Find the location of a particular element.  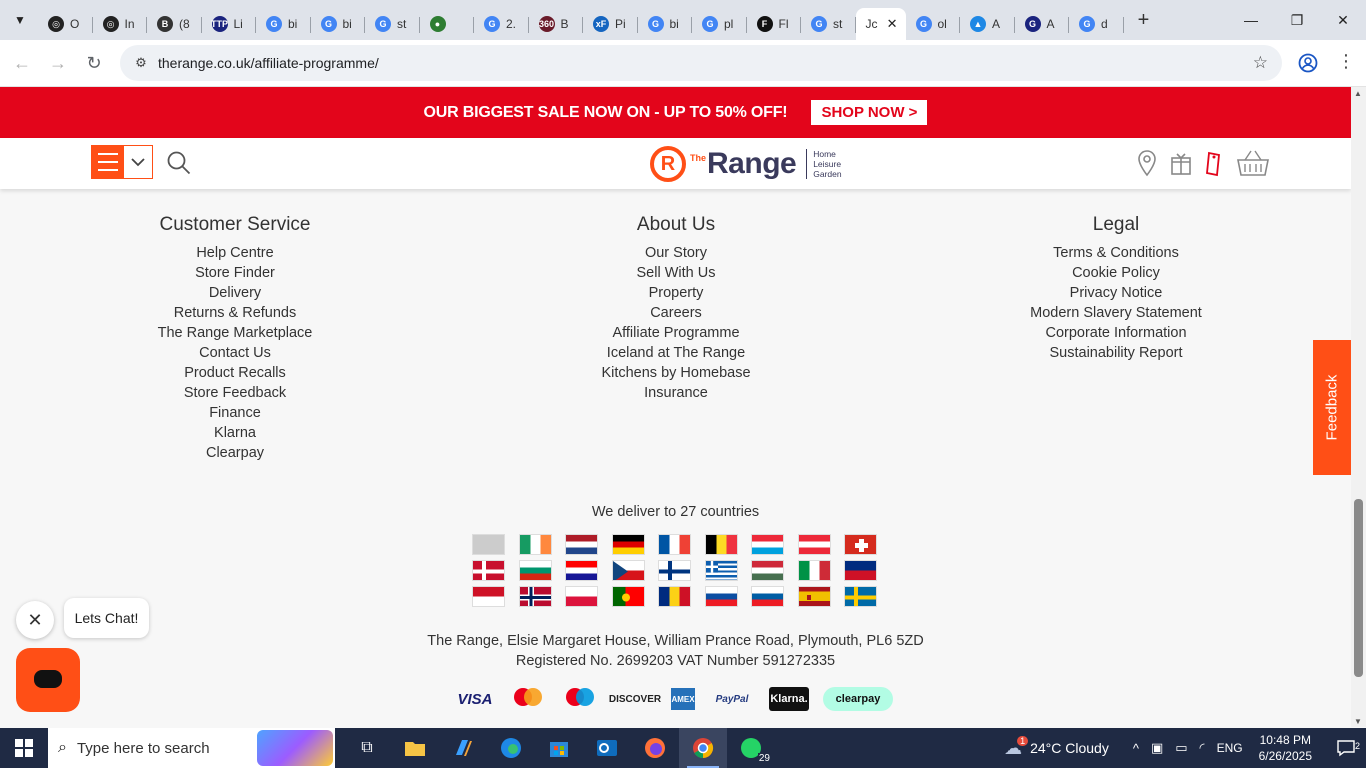

clock: 10:48 PM 6/26/2025 is located at coordinates (1285, 748).